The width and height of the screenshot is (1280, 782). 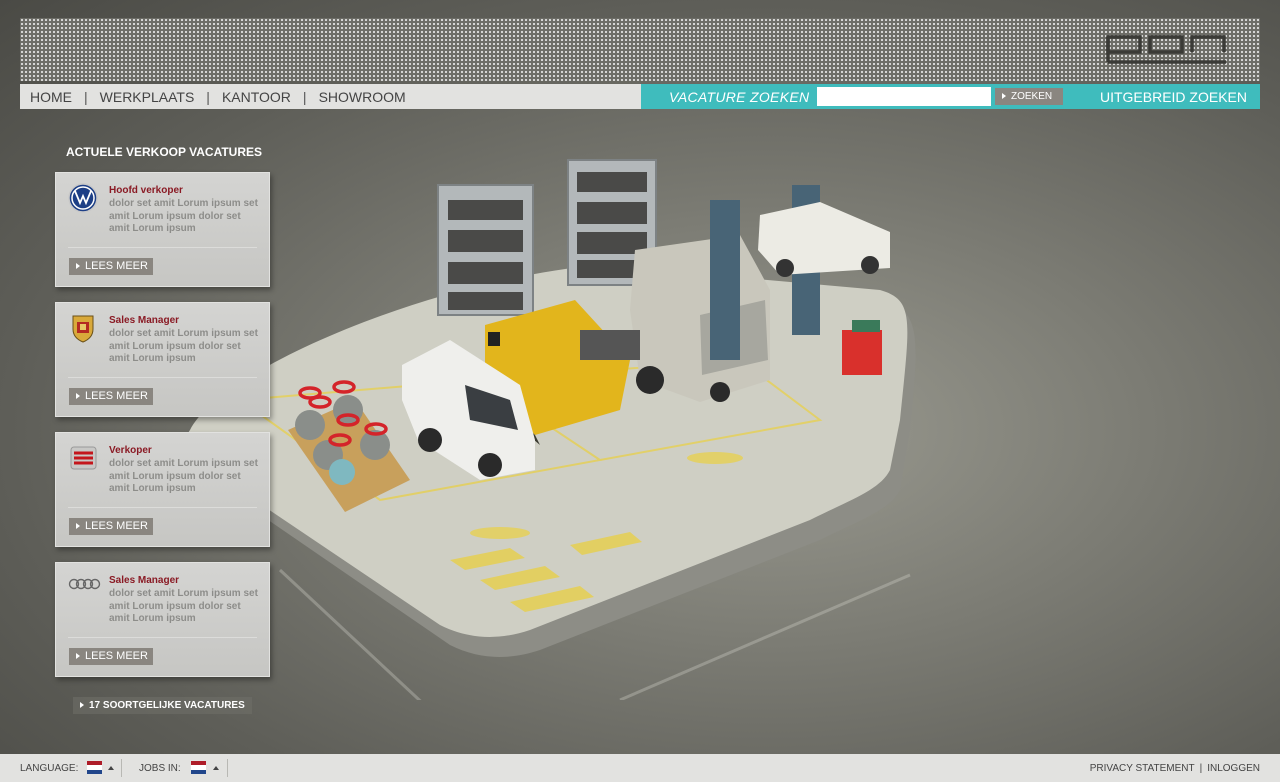 I want to click on main-nav: HOME | WERKPLAATS | KANTOOR | SHOWROOM, so click(x=218, y=96).